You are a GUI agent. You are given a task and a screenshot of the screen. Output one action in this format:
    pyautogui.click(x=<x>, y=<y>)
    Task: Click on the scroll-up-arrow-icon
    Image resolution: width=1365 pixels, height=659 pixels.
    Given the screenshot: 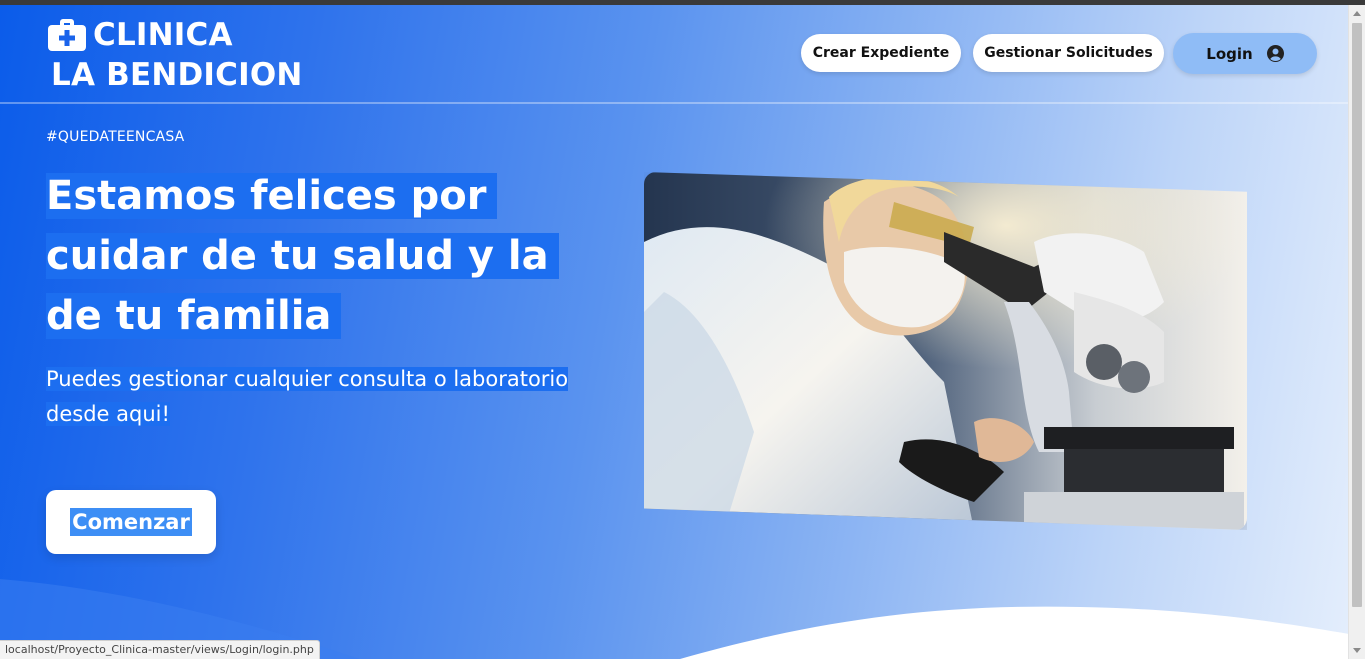 What is the action you would take?
    pyautogui.click(x=1357, y=13)
    